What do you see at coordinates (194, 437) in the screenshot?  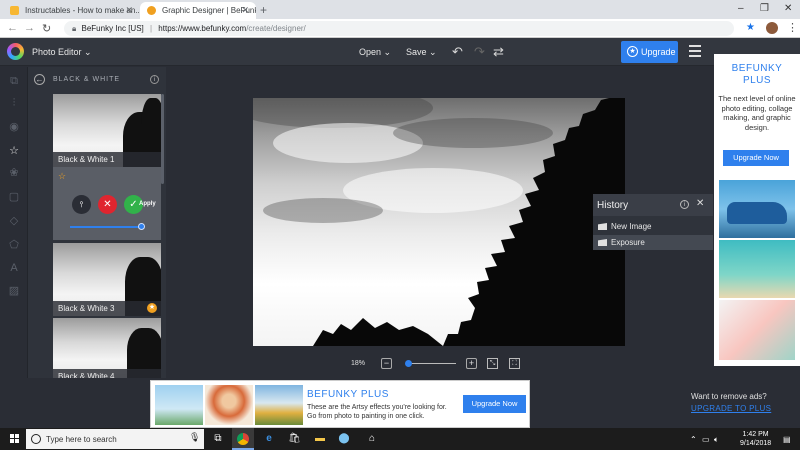 I see `microphone-icon: 🎙︎` at bounding box center [194, 437].